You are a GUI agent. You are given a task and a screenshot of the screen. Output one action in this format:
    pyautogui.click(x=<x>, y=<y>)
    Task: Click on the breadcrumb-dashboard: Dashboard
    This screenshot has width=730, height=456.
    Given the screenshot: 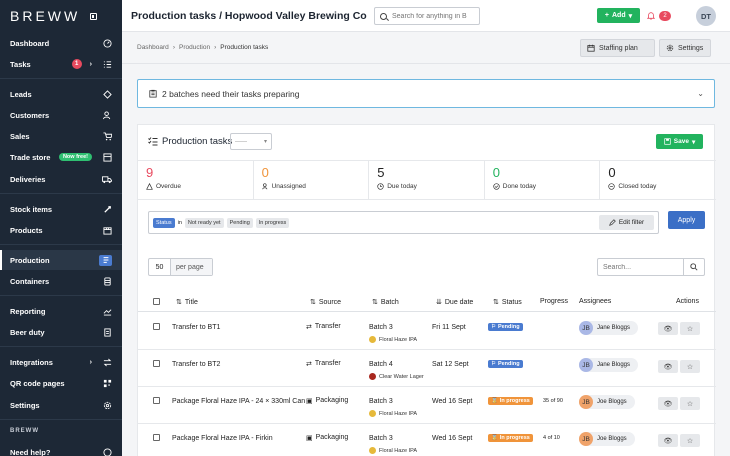 What is the action you would take?
    pyautogui.click(x=153, y=47)
    